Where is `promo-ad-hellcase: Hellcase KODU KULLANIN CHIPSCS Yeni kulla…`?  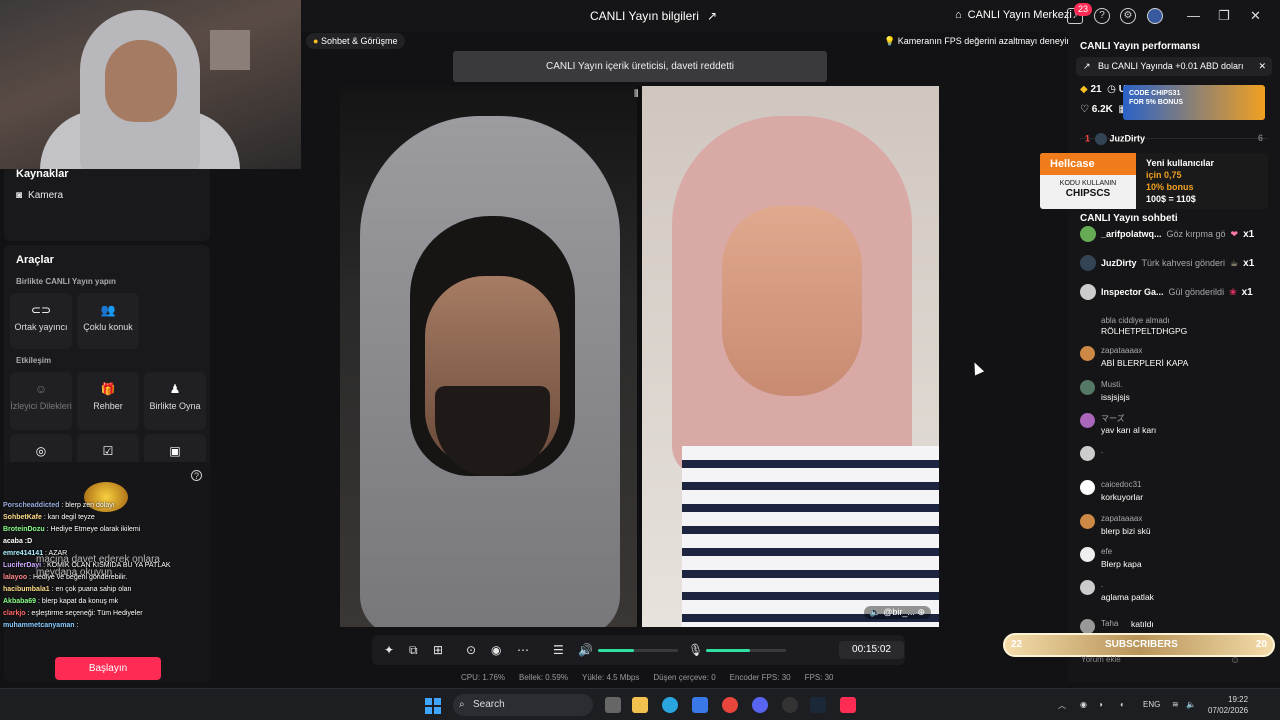 promo-ad-hellcase: Hellcase KODU KULLANIN CHIPSCS Yeni kulla… is located at coordinates (1154, 181).